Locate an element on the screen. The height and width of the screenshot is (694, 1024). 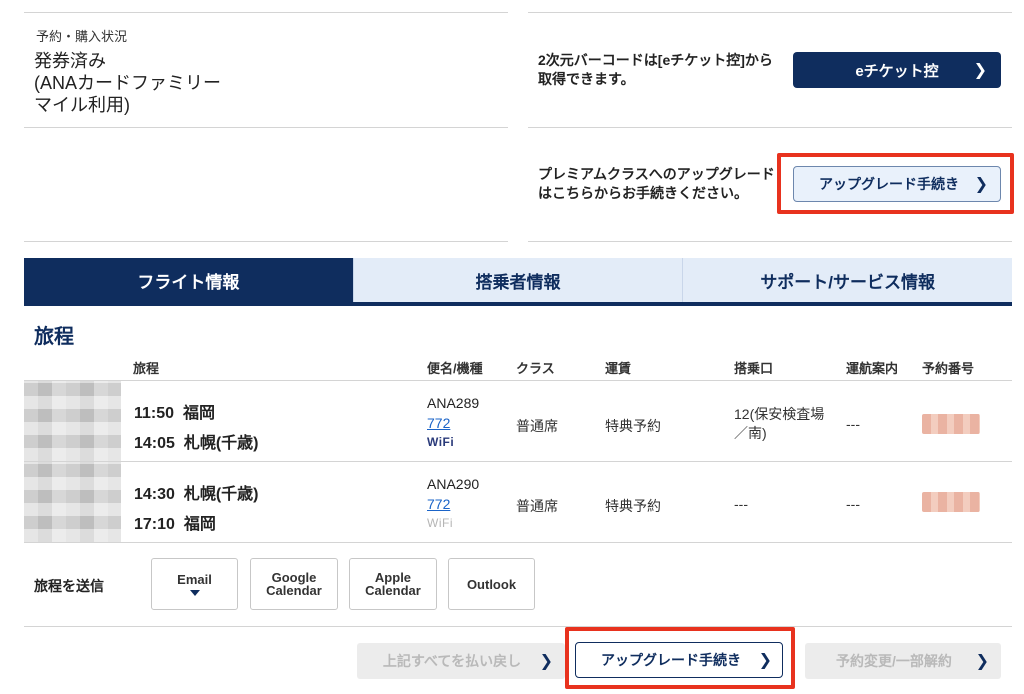
column-header-booking-number: 予約番号 is located at coordinates (948, 368).